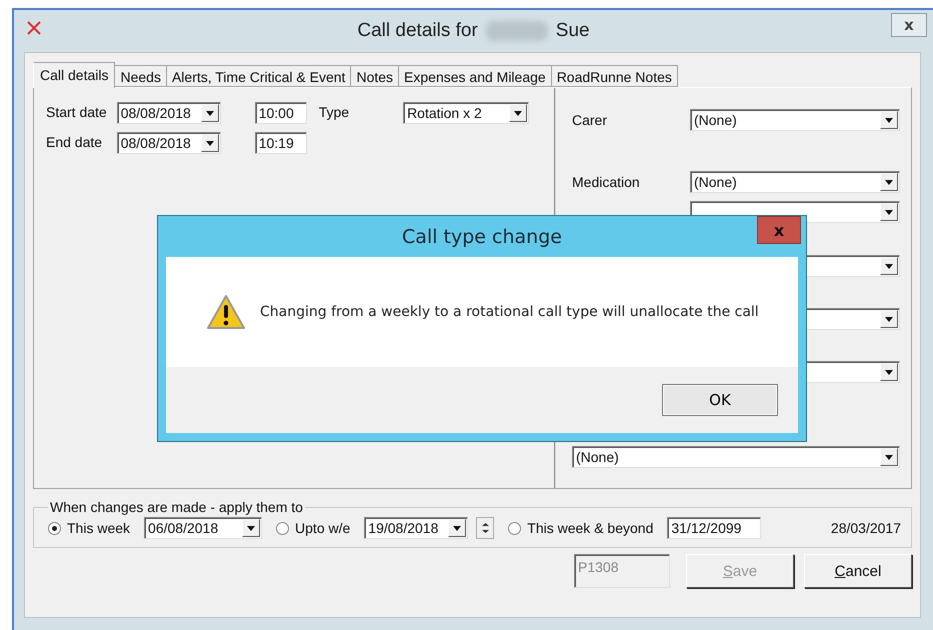  Describe the element at coordinates (606, 182) in the screenshot. I see `field-label: Medication` at that location.